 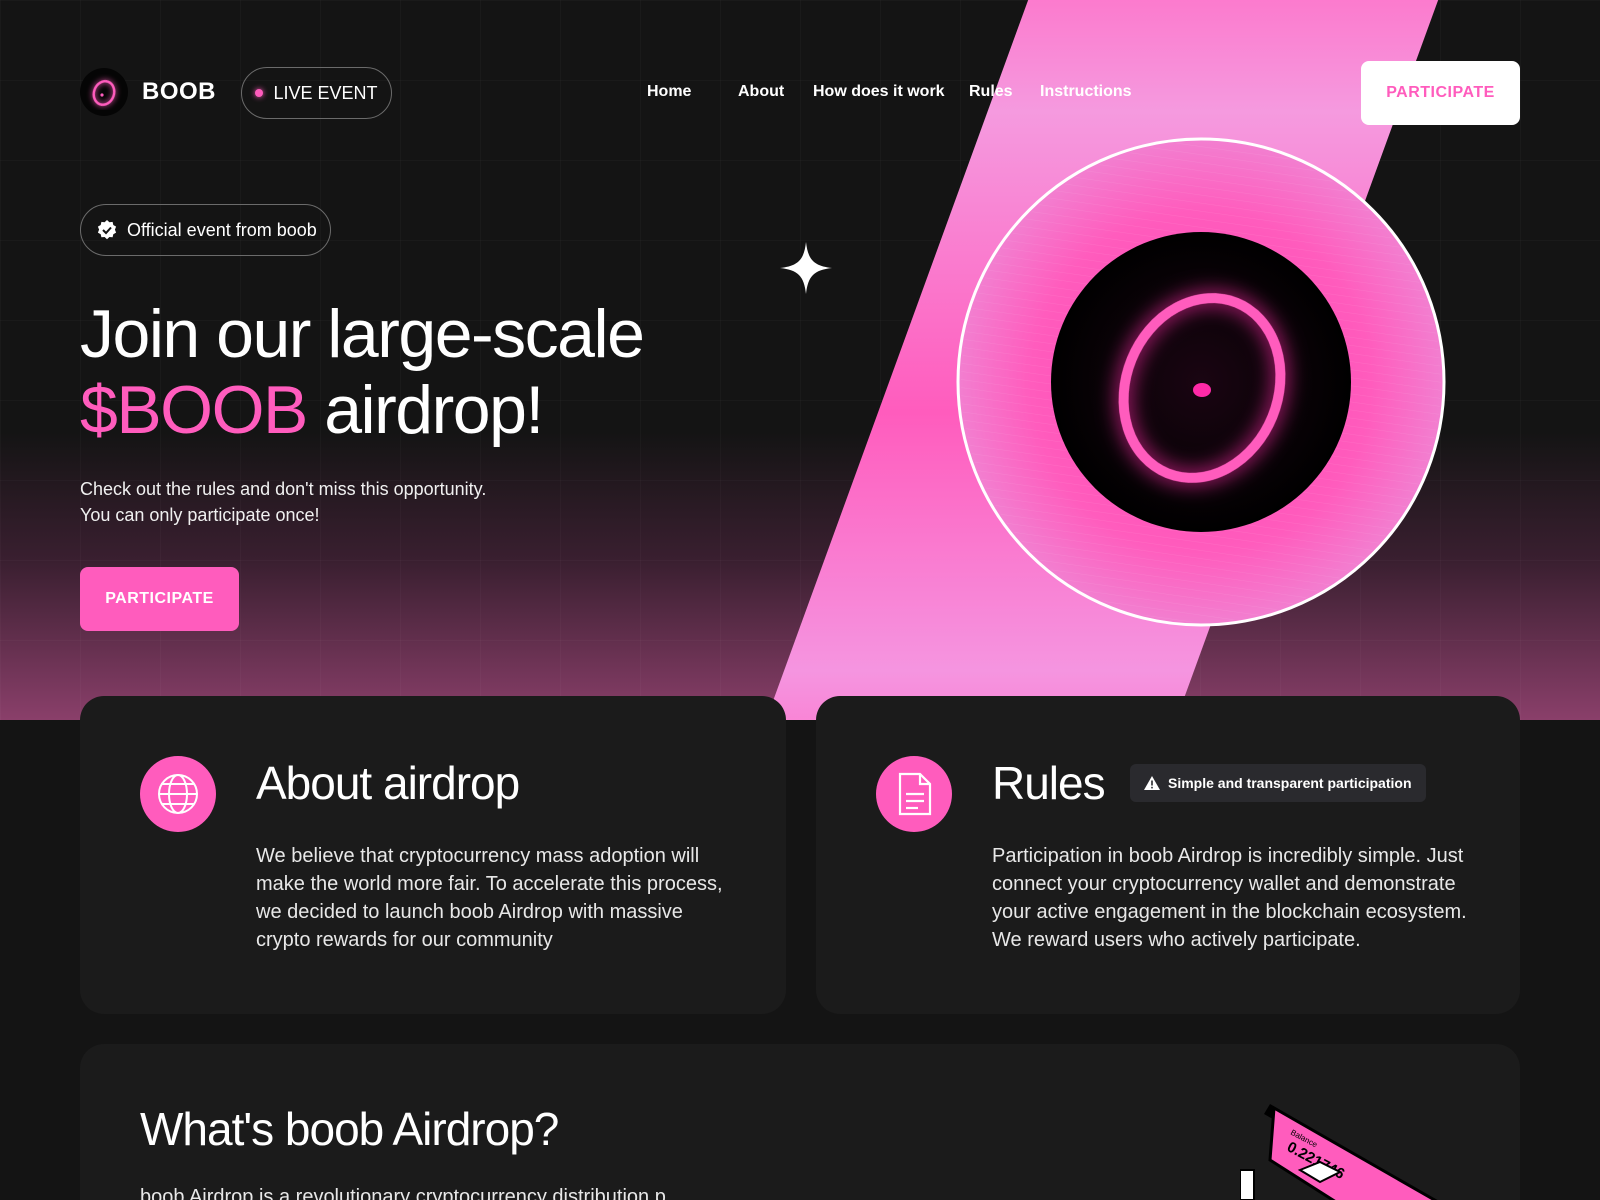 I want to click on hero-title-rest: airdrop!, so click(x=425, y=410).